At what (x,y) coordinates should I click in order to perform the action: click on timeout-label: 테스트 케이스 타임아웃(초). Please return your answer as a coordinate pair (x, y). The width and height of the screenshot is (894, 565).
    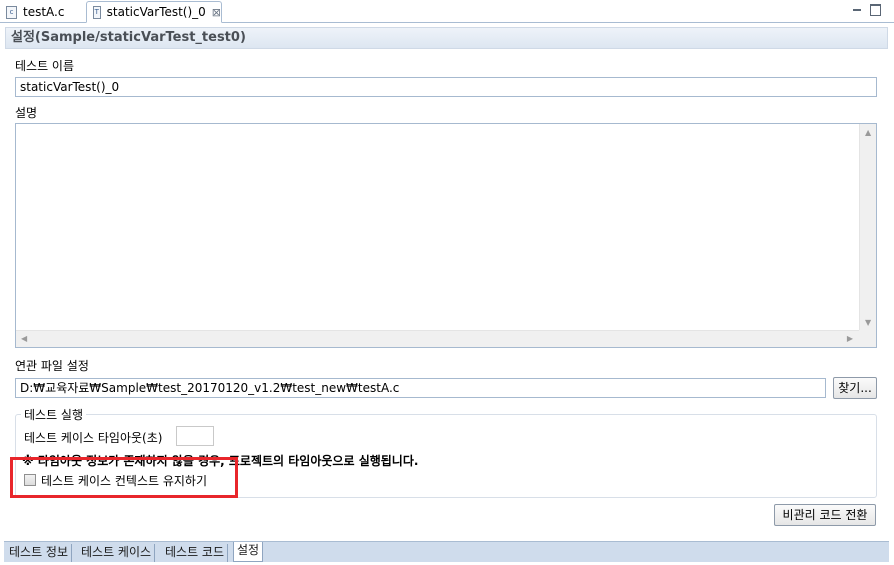
    Looking at the image, I should click on (93, 438).